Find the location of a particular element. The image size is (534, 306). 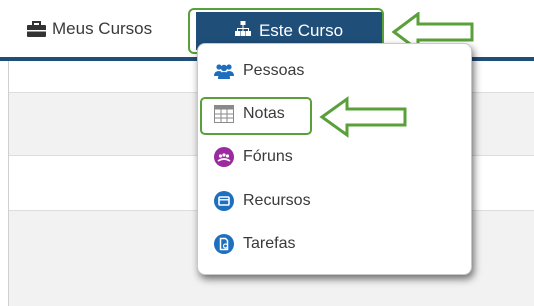

nav-meus-cursos: Meus Cursos is located at coordinates (89, 29).